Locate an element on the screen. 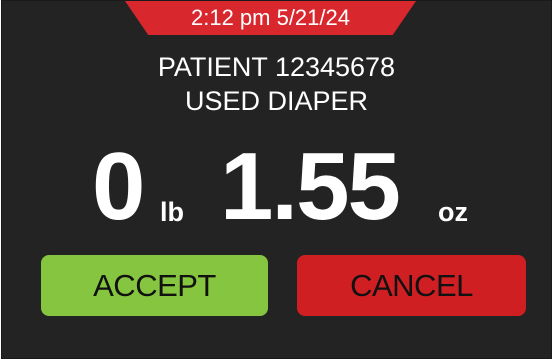 This screenshot has height=360, width=553. item-description: USED DIAPER is located at coordinates (276, 101).